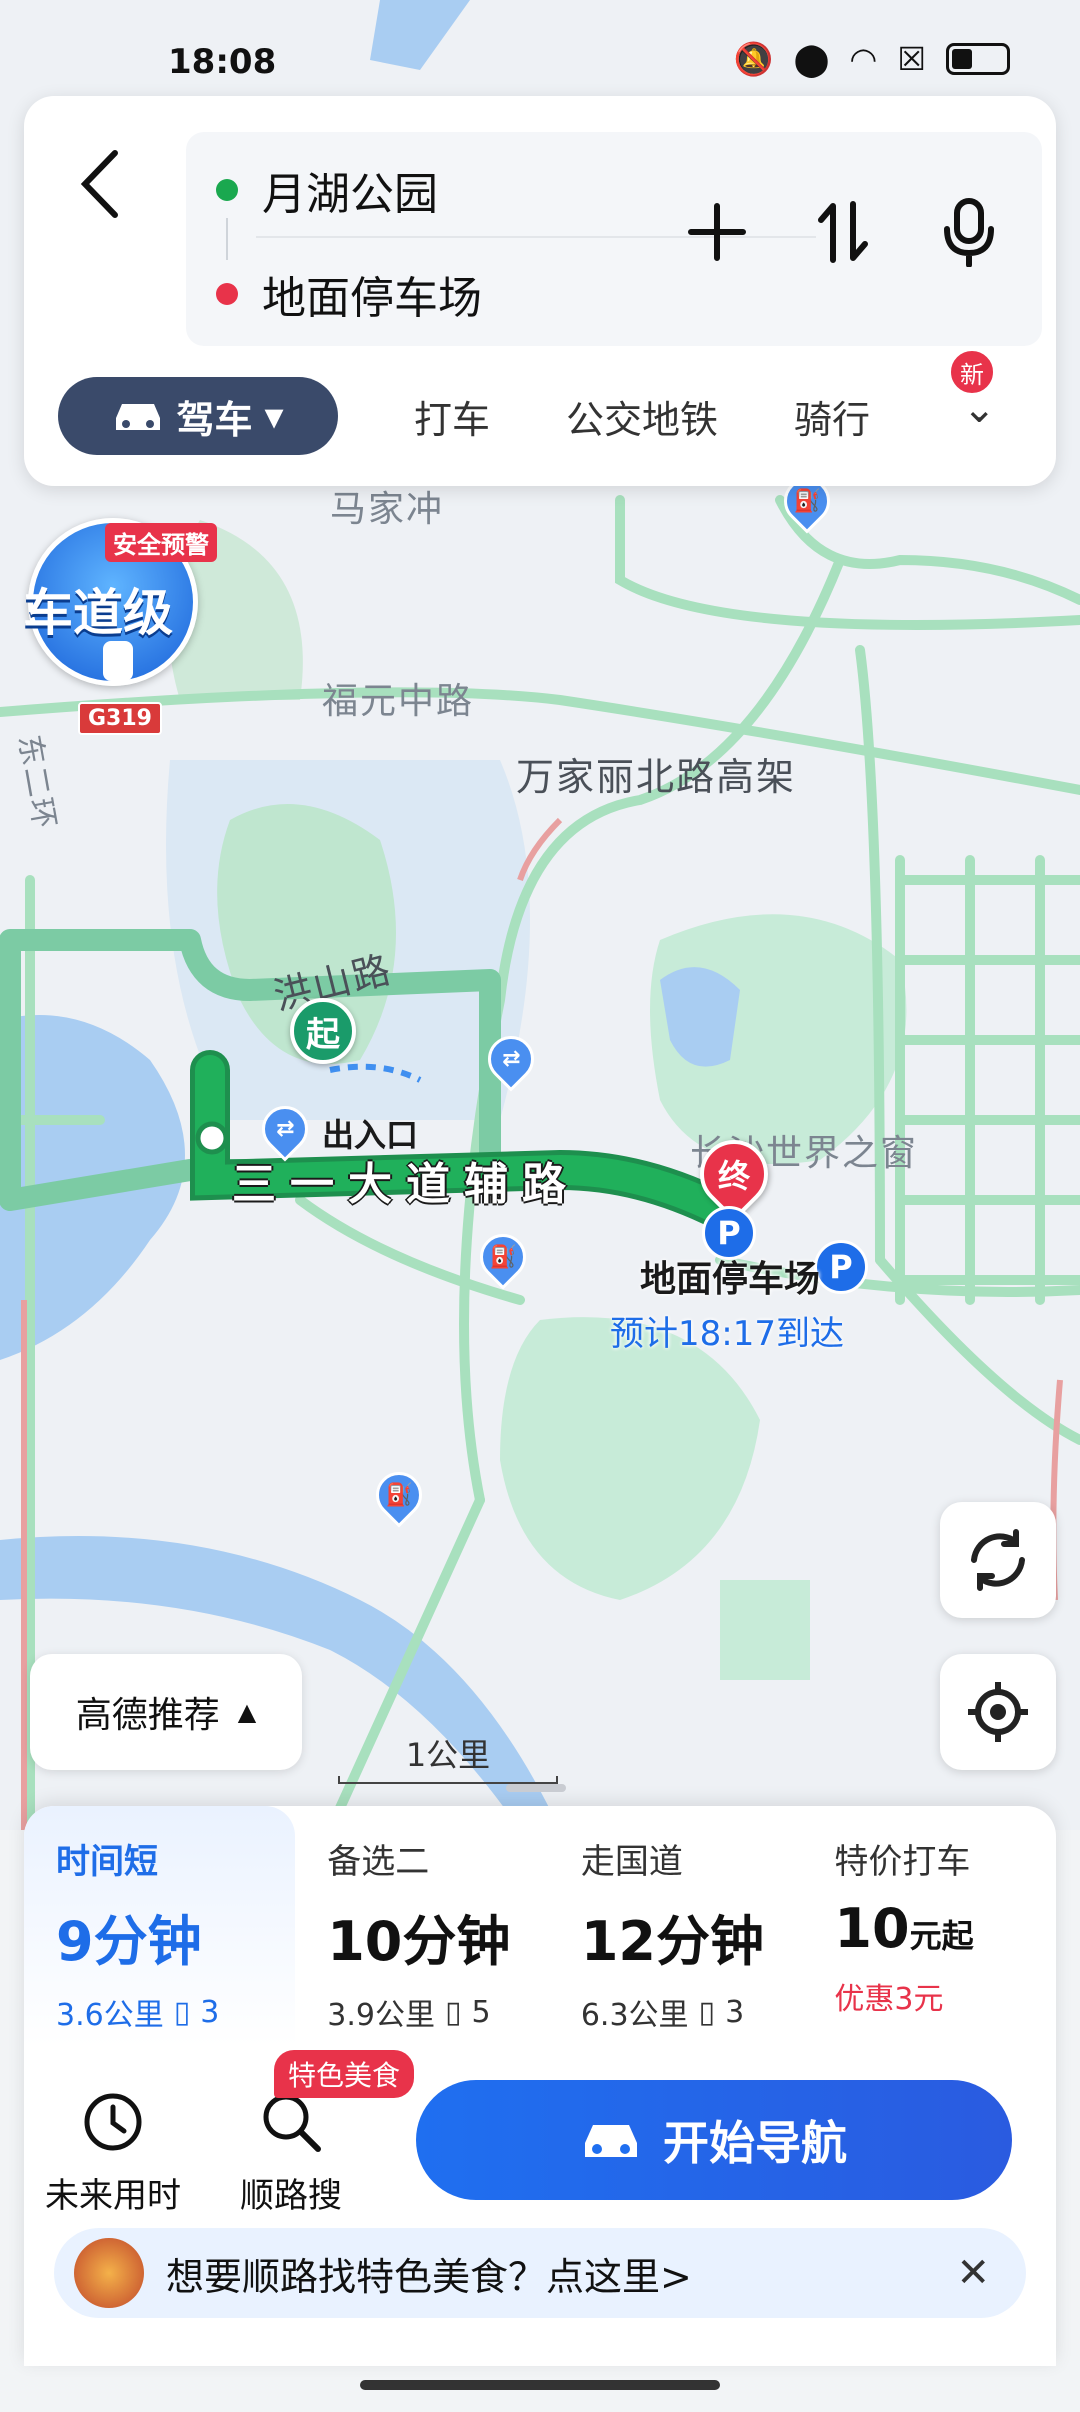 The image size is (1080, 2412). Describe the element at coordinates (448, 1780) in the screenshot. I see `scale-bar` at that location.